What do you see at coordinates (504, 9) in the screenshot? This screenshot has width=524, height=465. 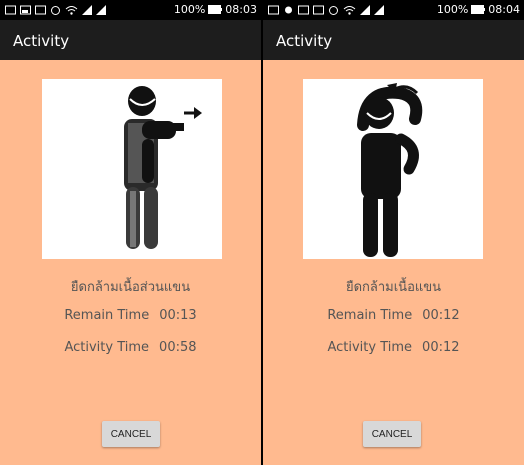 I see `clock: 08:04` at bounding box center [504, 9].